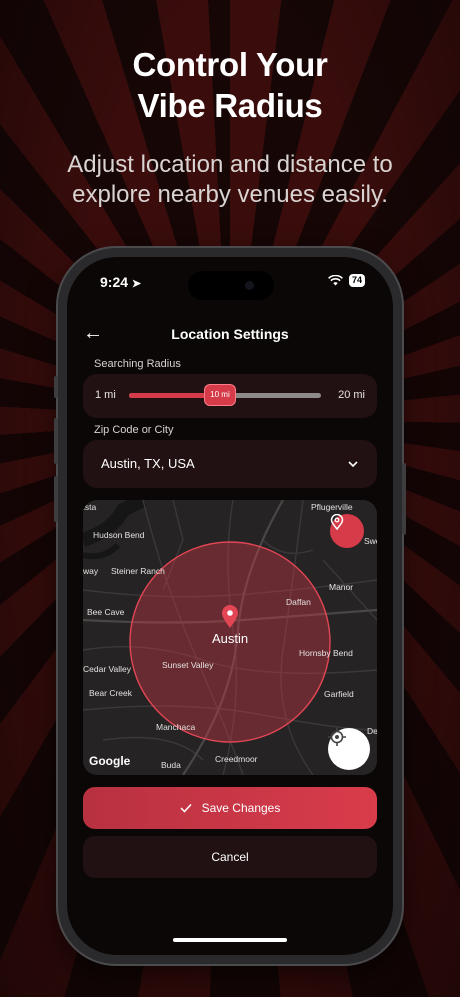  I want to click on location-pin-icon, so click(337, 522).